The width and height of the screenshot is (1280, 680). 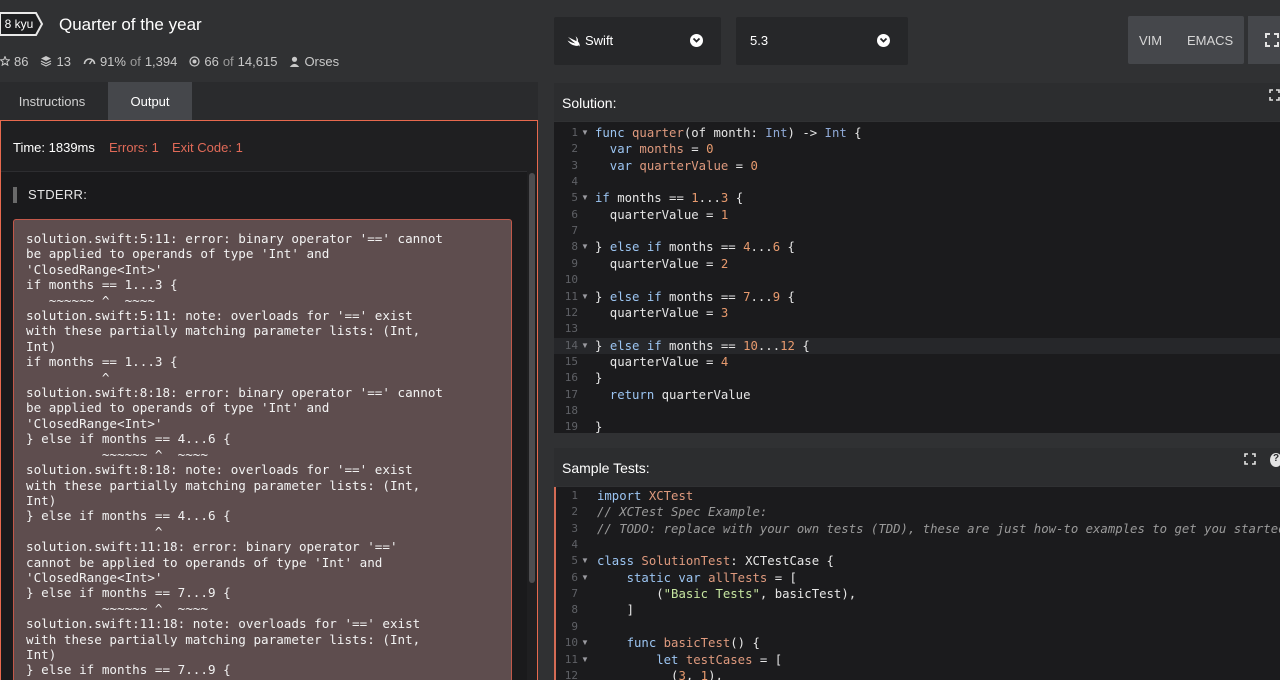 What do you see at coordinates (658, 361) in the screenshot?
I see `code-token: quarterValue =` at bounding box center [658, 361].